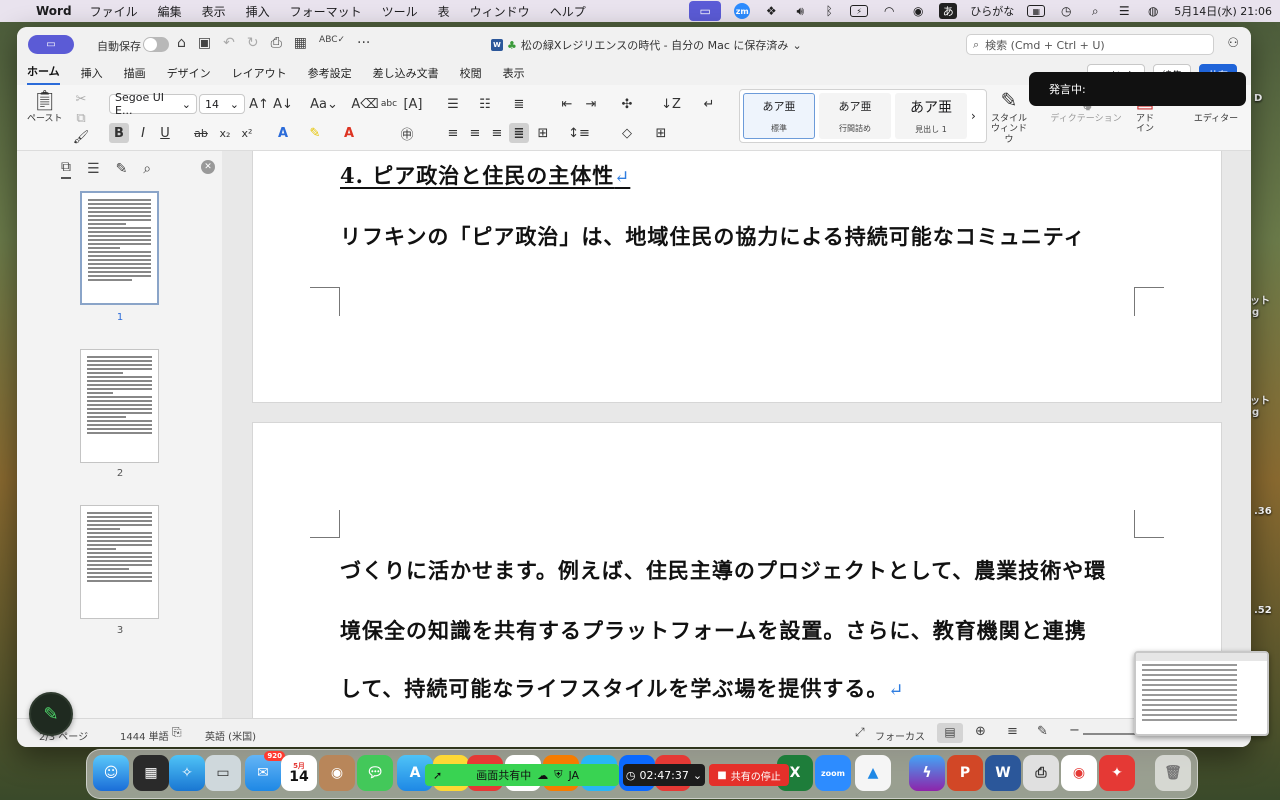  What do you see at coordinates (980, 731) in the screenshot?
I see `web-layout-icon: ⊕` at bounding box center [980, 731].